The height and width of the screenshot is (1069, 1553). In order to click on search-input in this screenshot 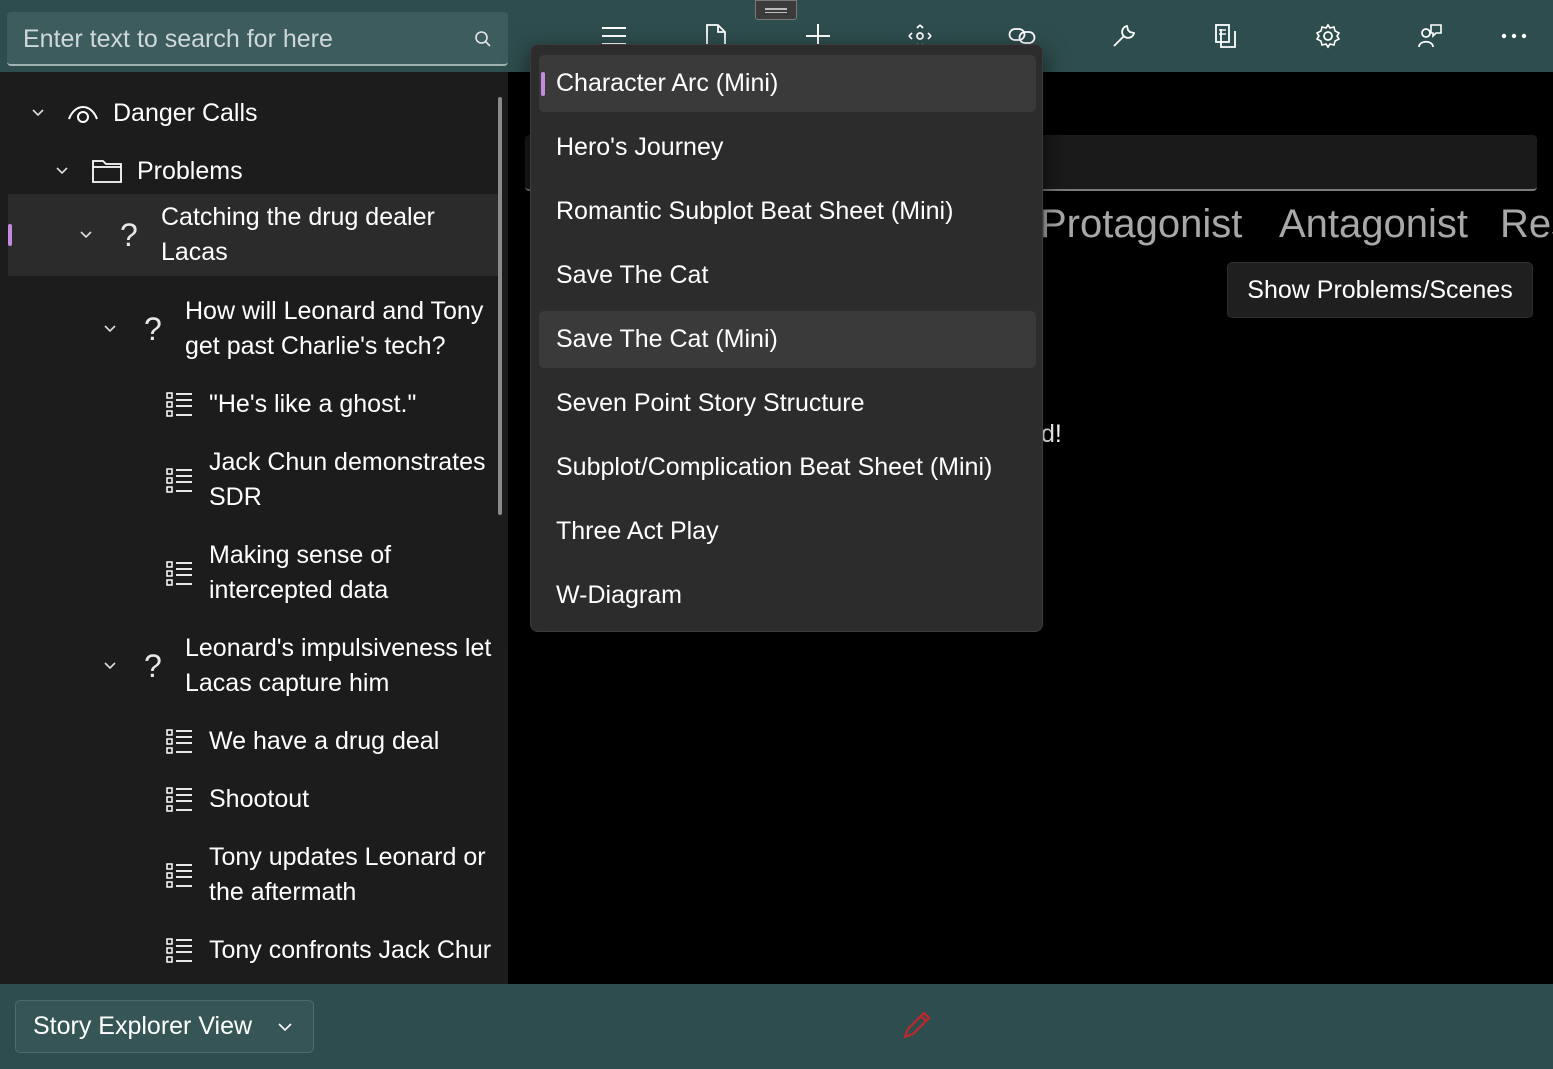, I will do `click(236, 39)`.